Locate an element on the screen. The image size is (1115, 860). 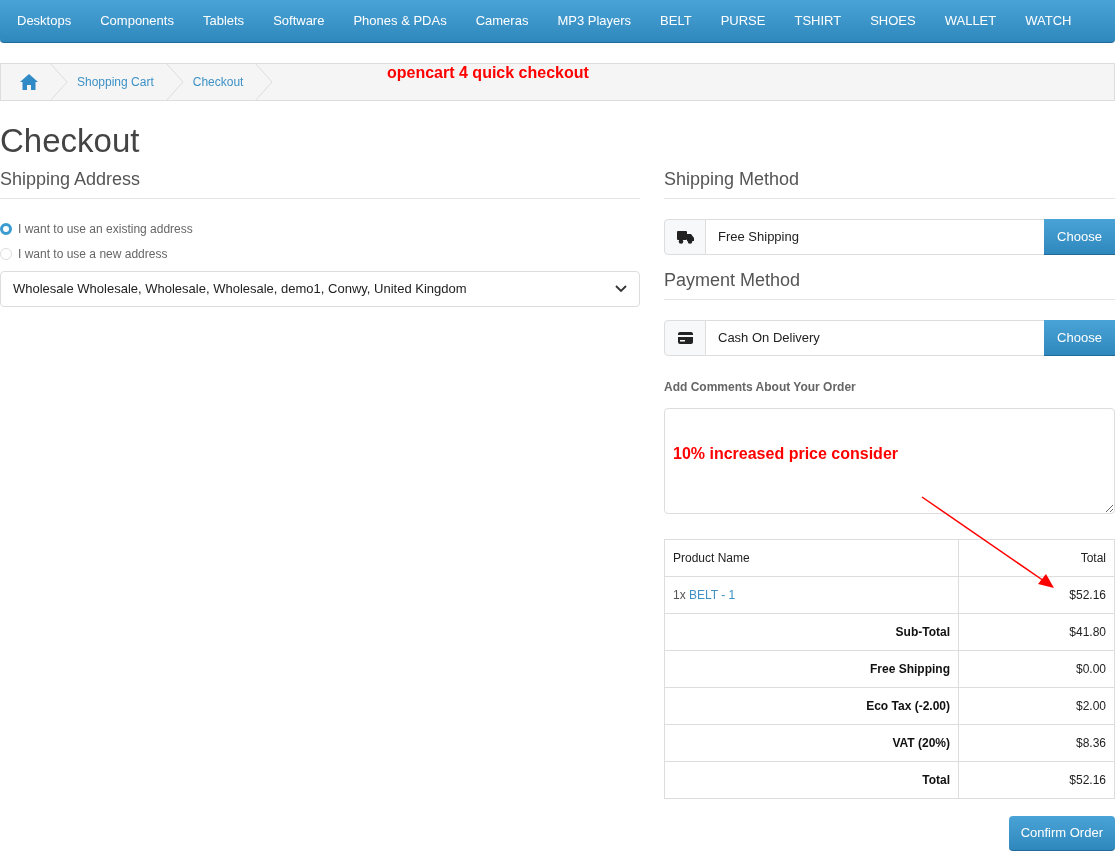
menu-item: Software is located at coordinates (299, 21).